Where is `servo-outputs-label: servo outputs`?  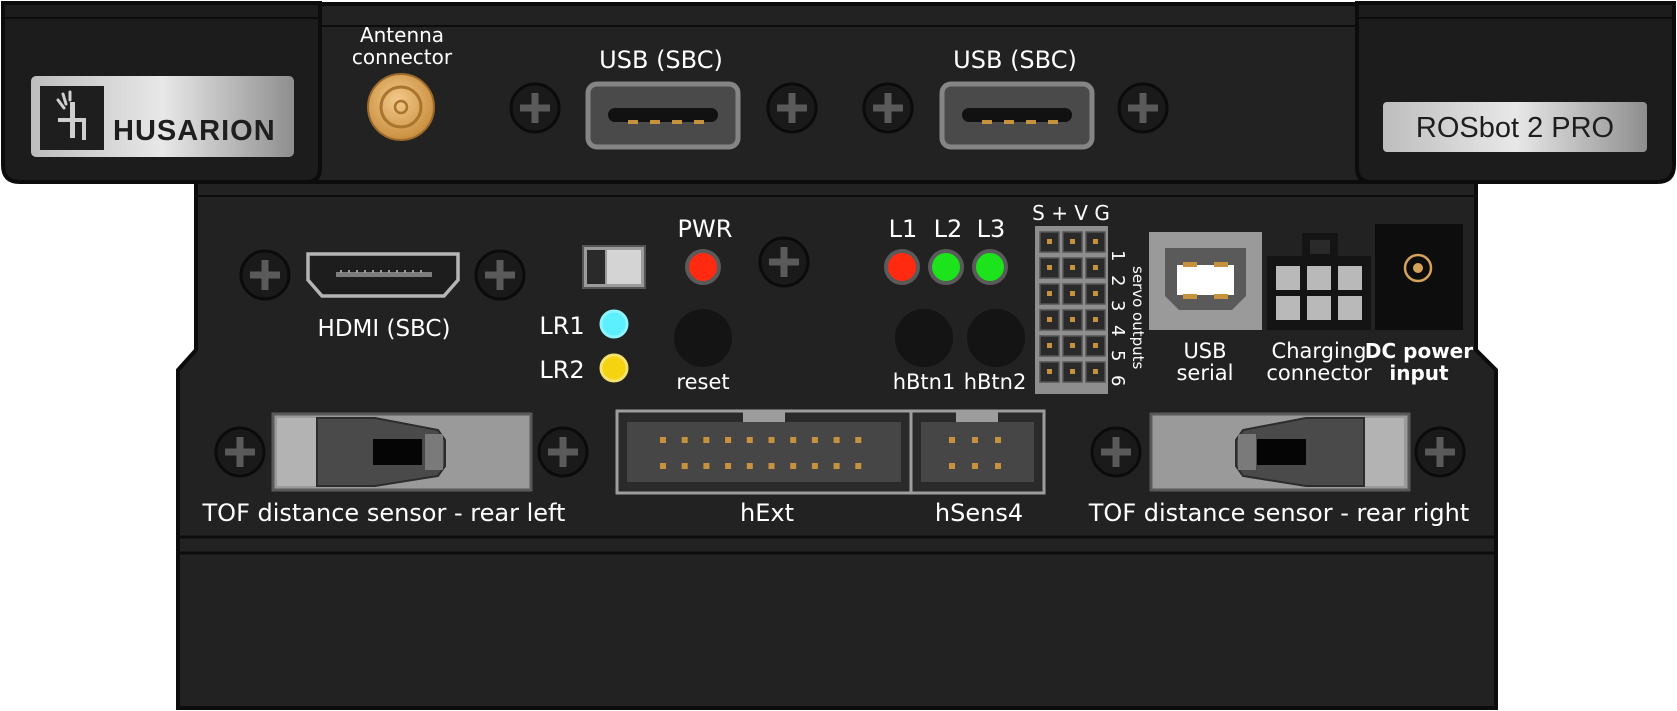
servo-outputs-label: servo outputs is located at coordinates (1138, 318).